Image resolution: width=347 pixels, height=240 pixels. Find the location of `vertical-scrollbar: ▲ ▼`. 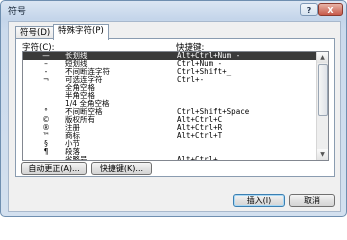

vertical-scrollbar: ▲ ▼ is located at coordinates (322, 106).